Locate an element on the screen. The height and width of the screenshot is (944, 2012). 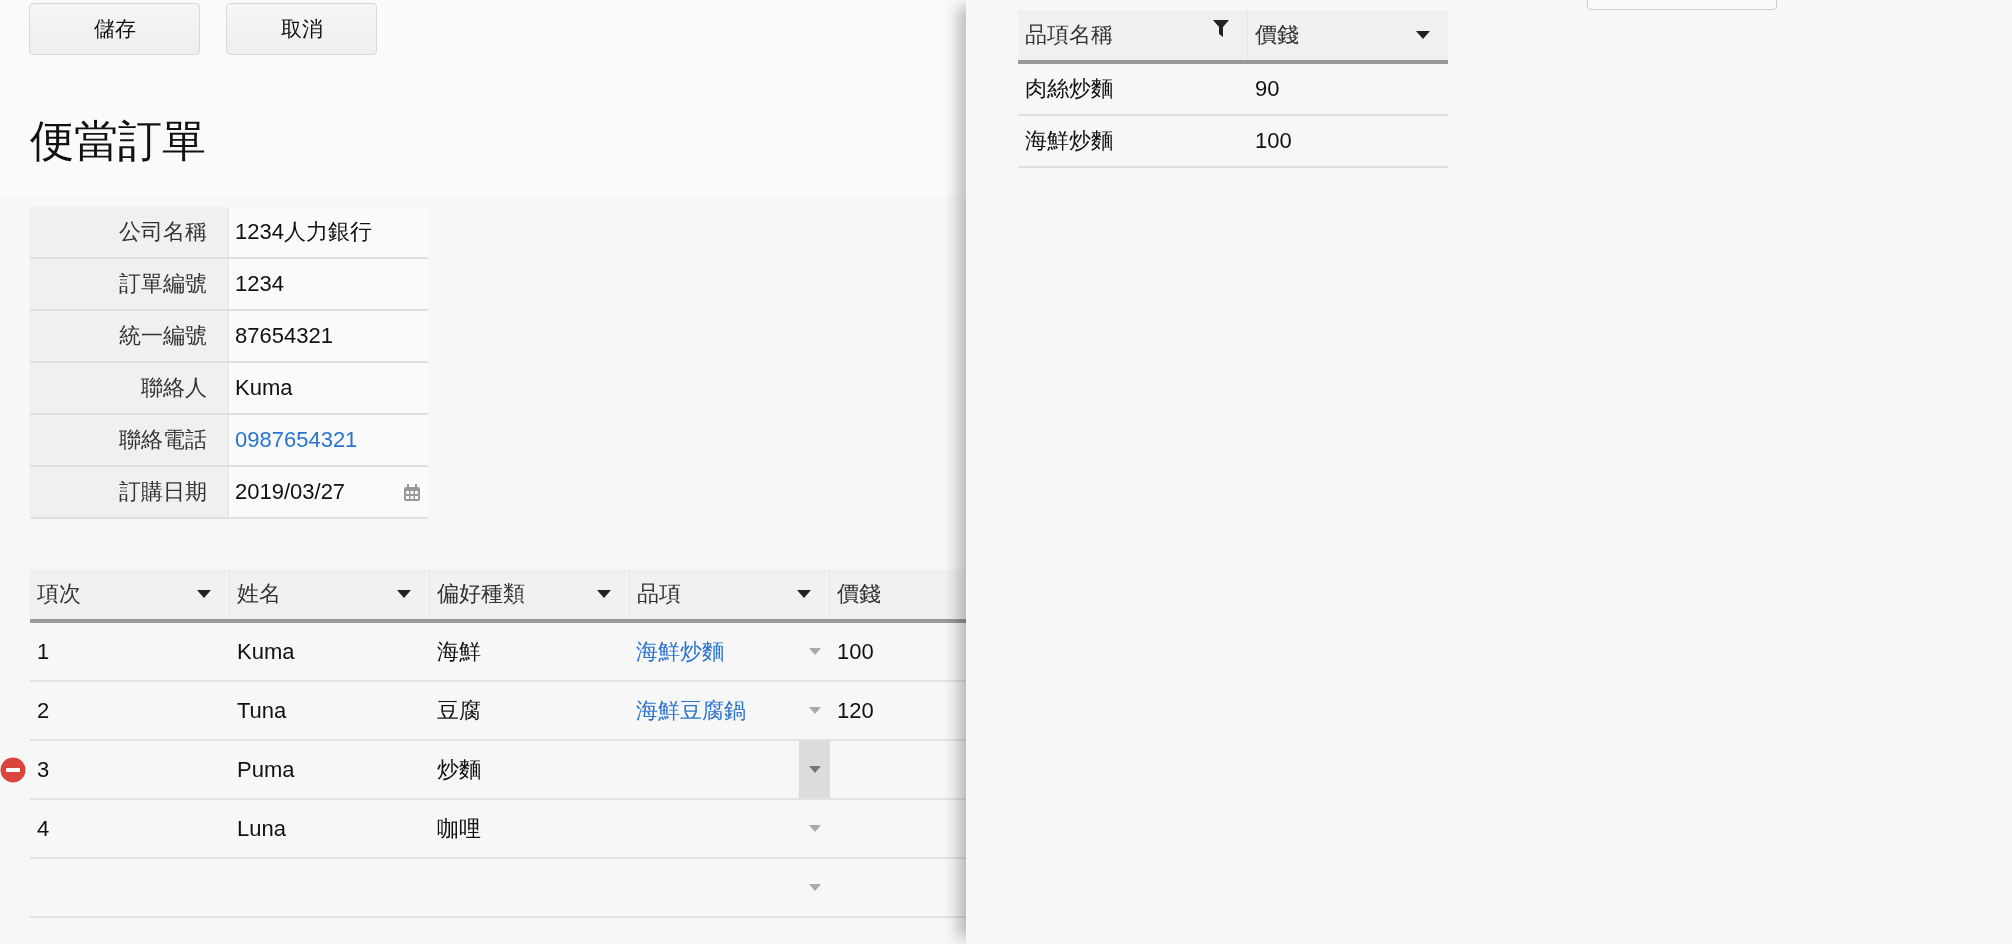
table-cell: Puma is located at coordinates (266, 769).